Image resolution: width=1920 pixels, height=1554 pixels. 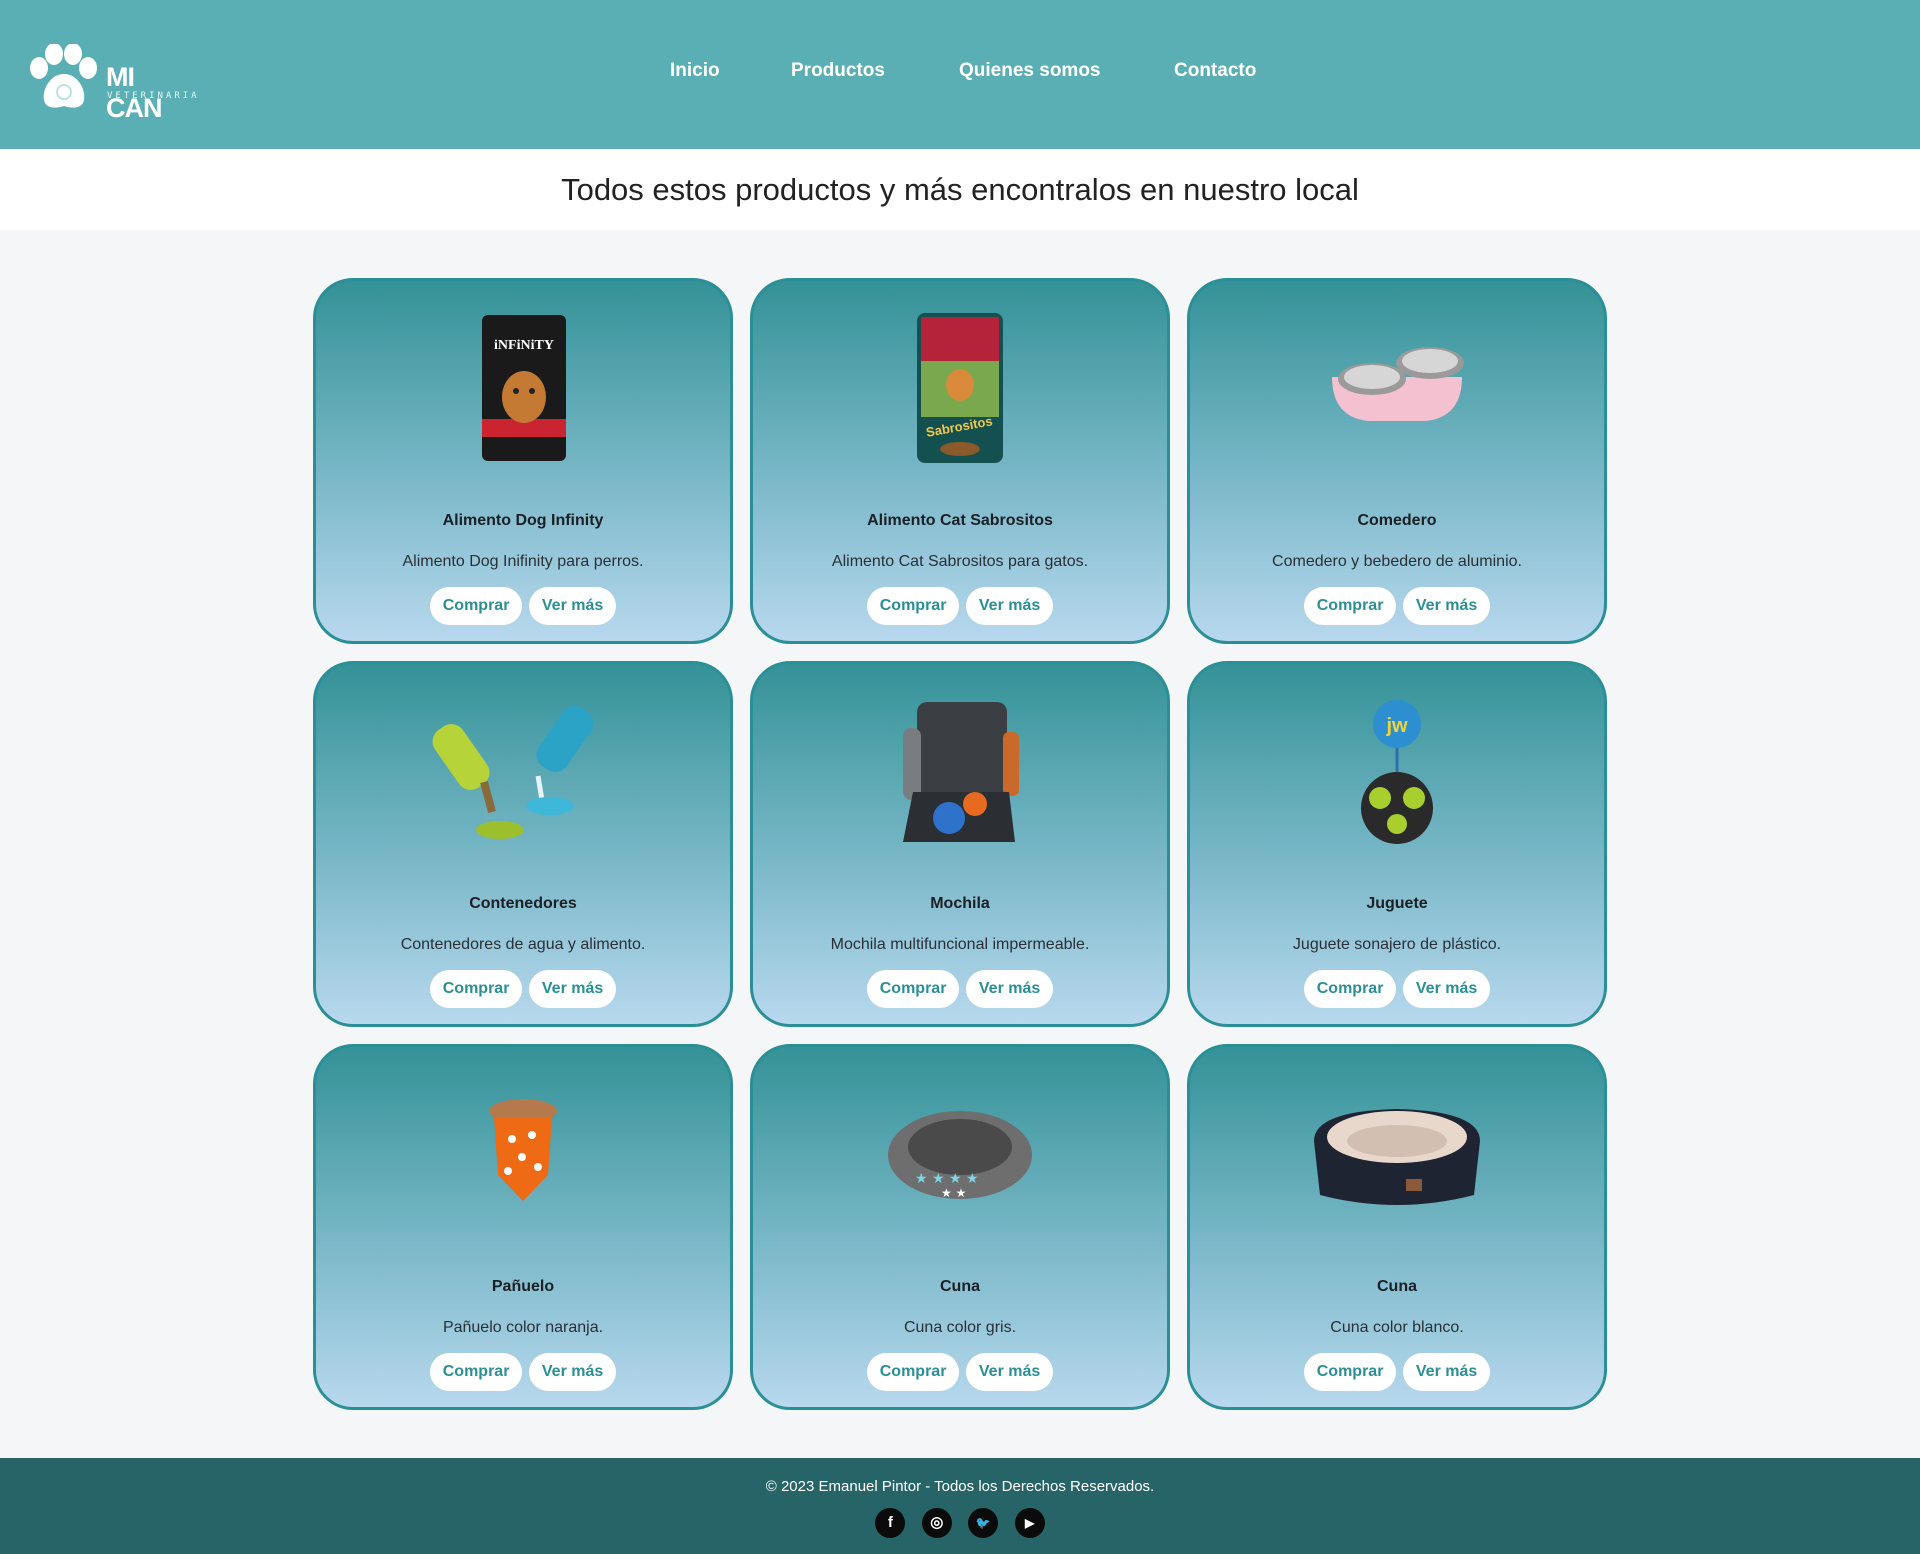 I want to click on product-description: Mochila multifuncional impermeable., so click(x=960, y=944).